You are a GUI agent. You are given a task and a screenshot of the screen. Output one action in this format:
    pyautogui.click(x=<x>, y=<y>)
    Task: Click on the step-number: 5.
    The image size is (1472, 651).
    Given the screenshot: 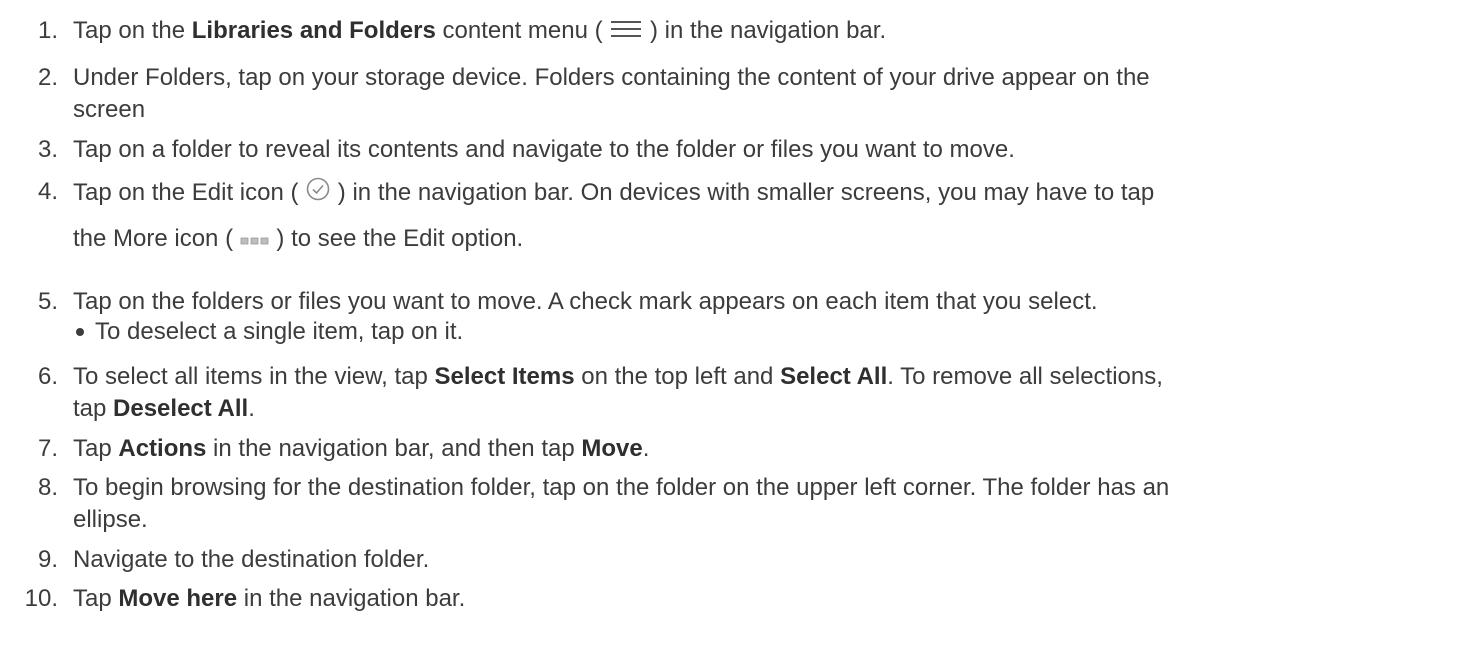 What is the action you would take?
    pyautogui.click(x=47, y=301)
    